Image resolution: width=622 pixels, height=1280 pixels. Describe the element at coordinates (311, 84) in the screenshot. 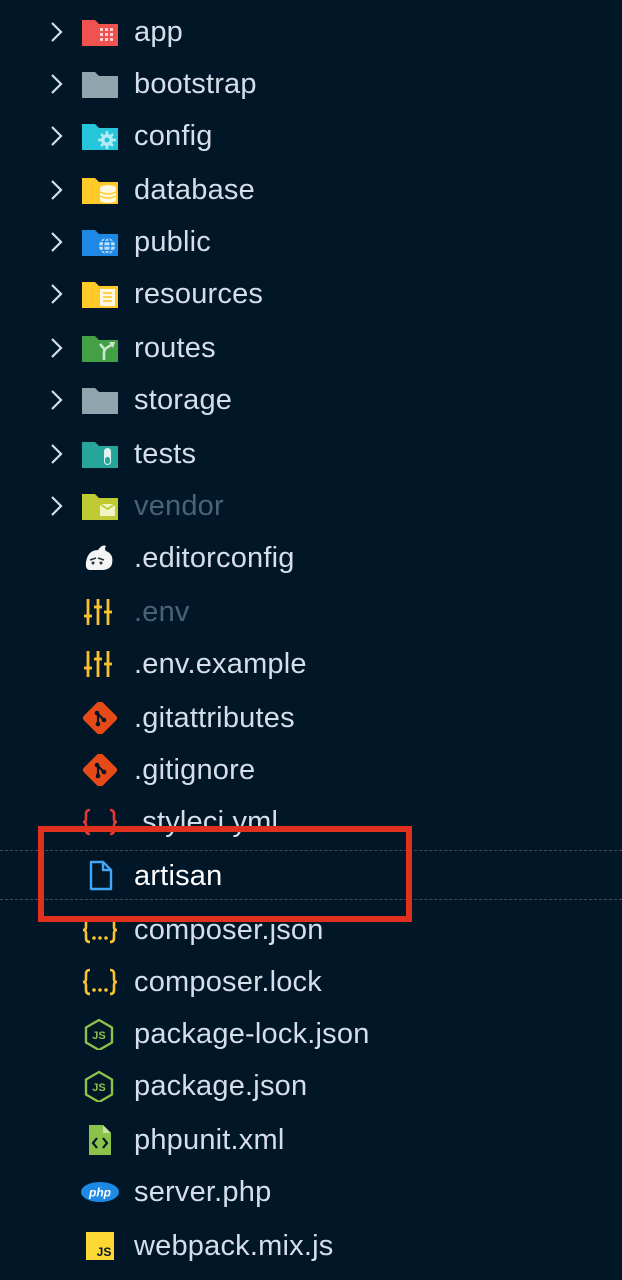

I see `folder-row-bootstrap: bootstrap` at that location.